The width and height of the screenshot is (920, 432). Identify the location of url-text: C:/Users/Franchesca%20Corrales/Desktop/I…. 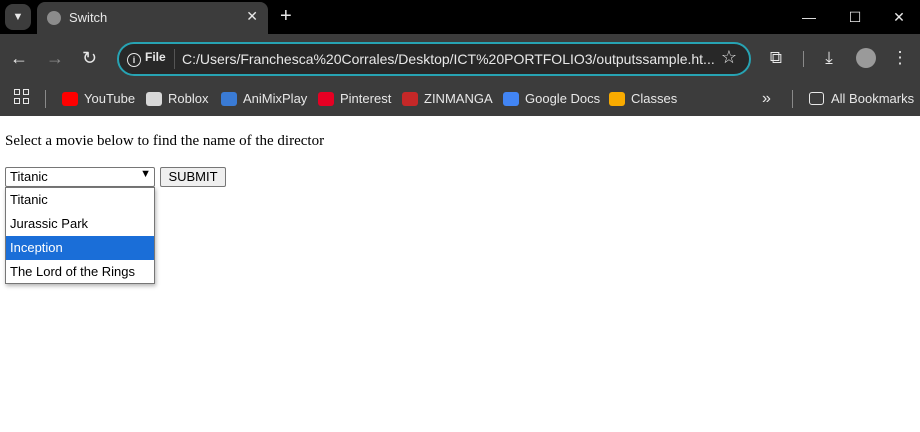
(448, 59).